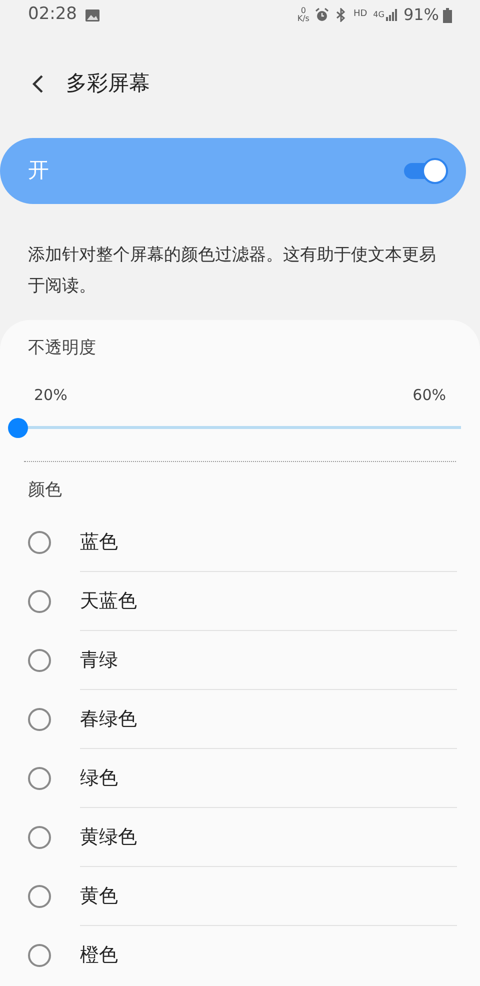  Describe the element at coordinates (44, 490) in the screenshot. I see `color-title: 颜色` at that location.